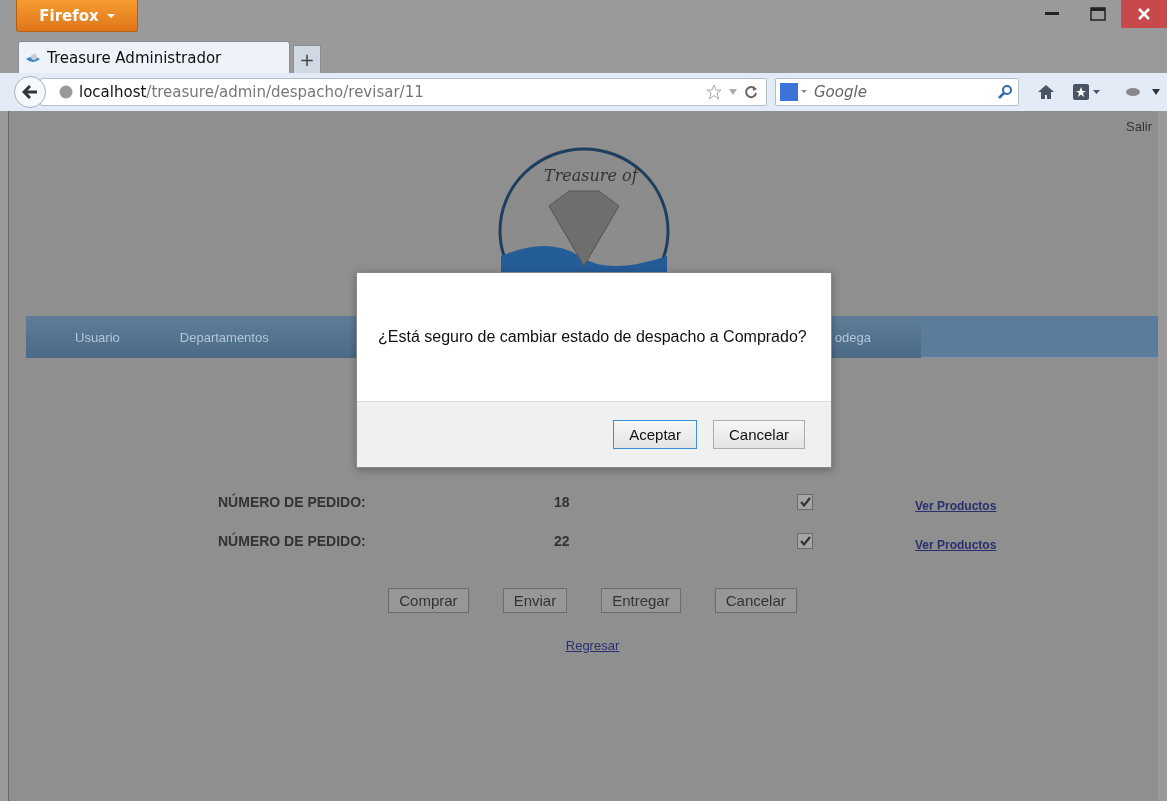  I want to click on star-icon, so click(714, 92).